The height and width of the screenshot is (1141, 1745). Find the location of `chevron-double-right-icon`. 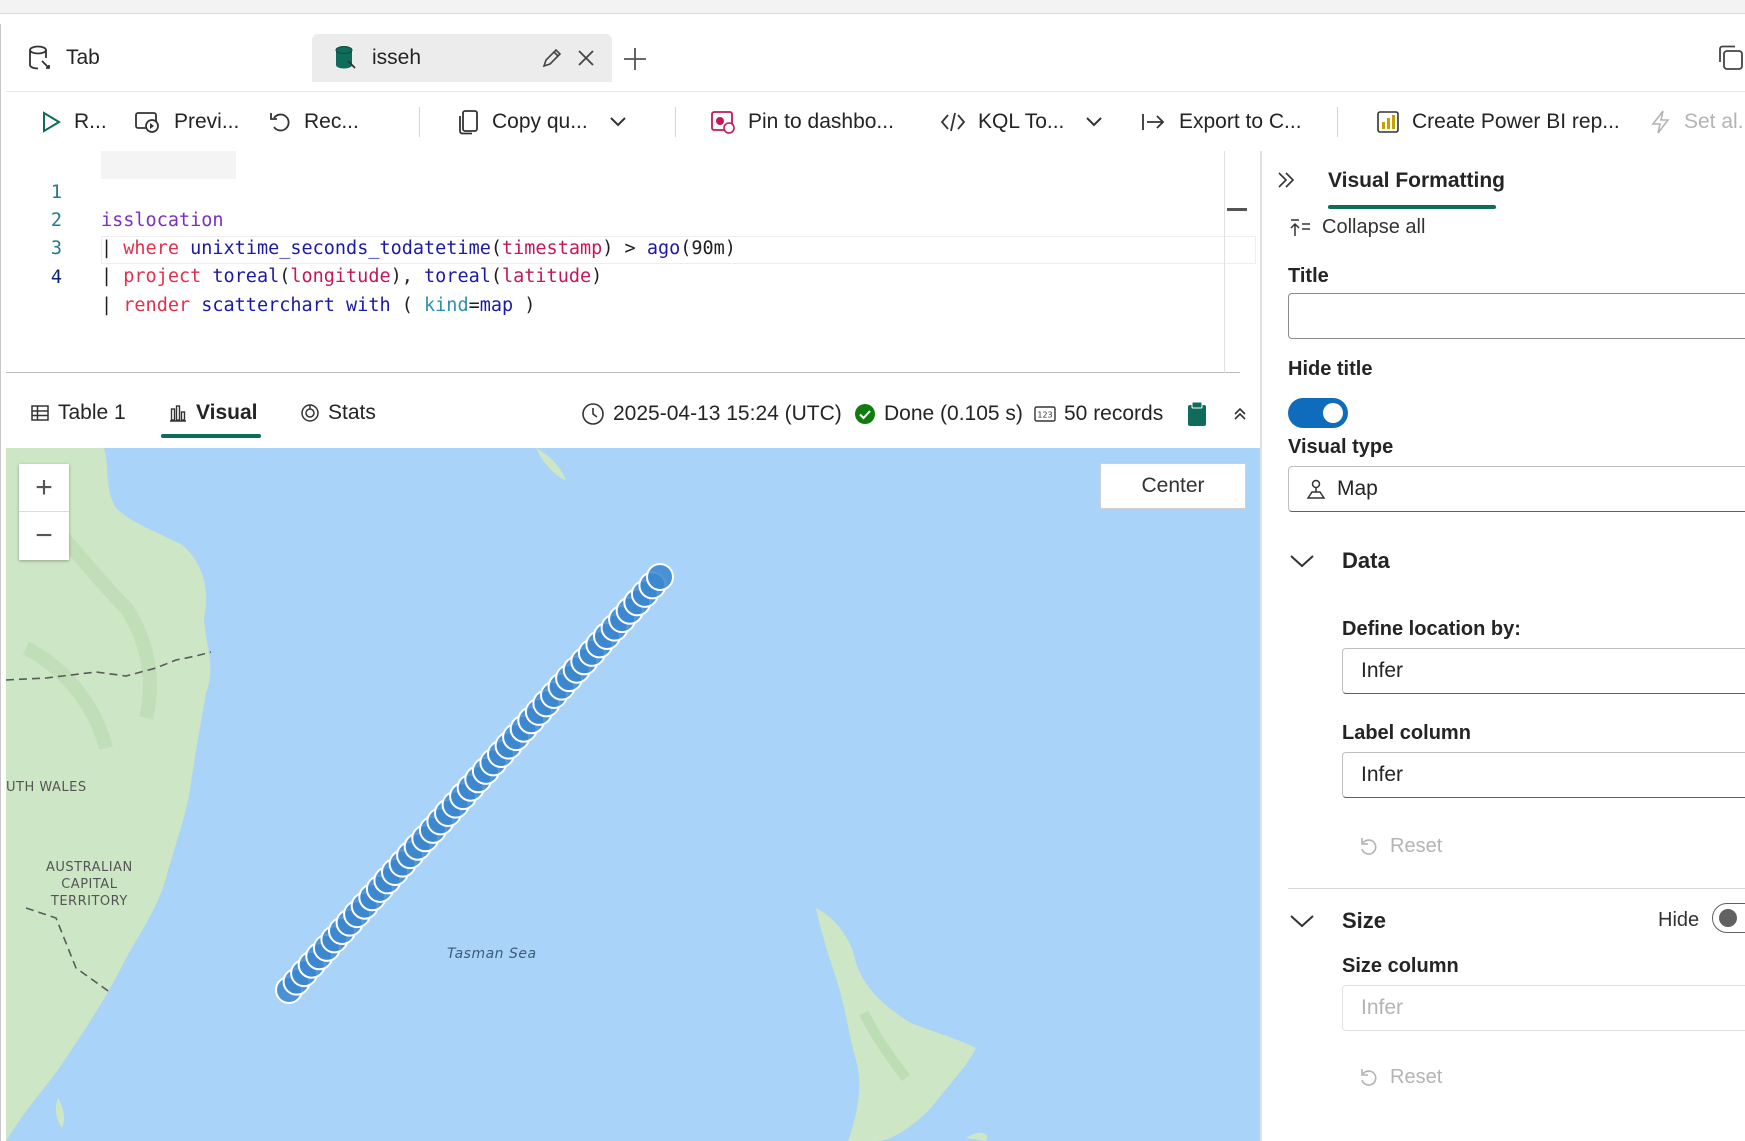

chevron-double-right-icon is located at coordinates (1286, 180).